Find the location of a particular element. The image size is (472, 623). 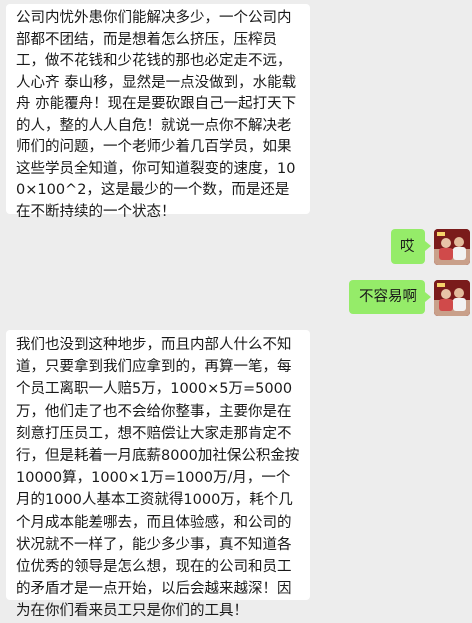

sent-message-2: 不容易啊 is located at coordinates (390, 297).